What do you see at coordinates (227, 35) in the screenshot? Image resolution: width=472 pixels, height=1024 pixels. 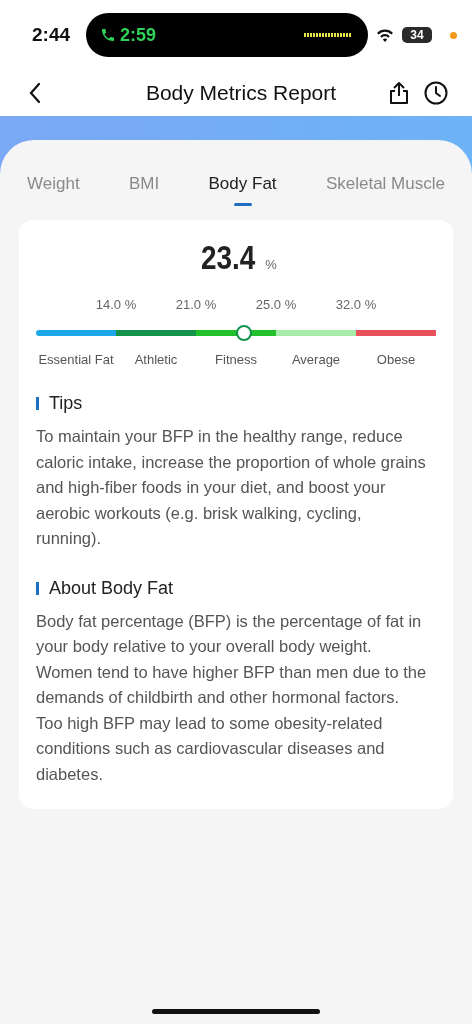 I see `call-pill: 2:59` at bounding box center [227, 35].